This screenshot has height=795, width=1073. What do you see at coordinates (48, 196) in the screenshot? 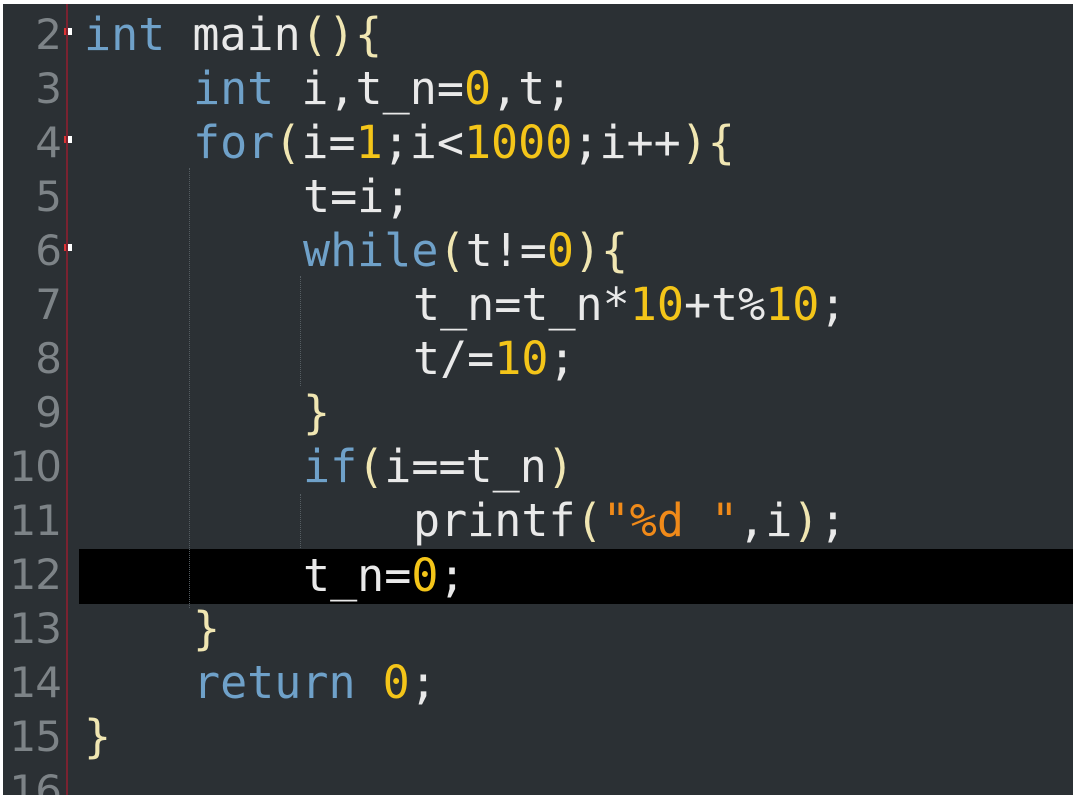
I see `line-number: 5` at bounding box center [48, 196].